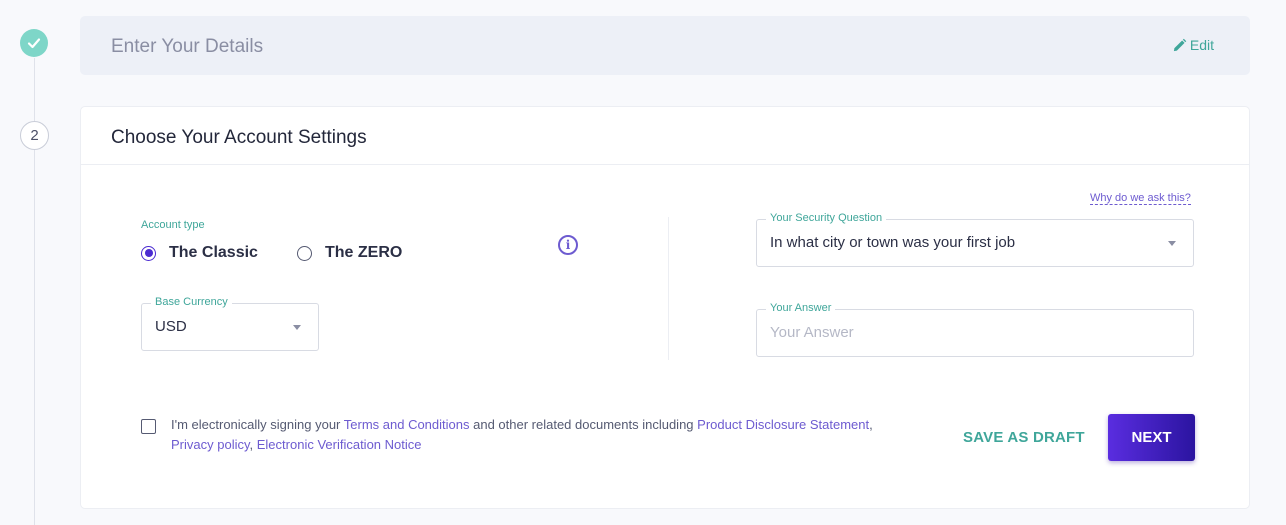  I want to click on product-disclosure-link: Product Disclosure Statement, so click(783, 424).